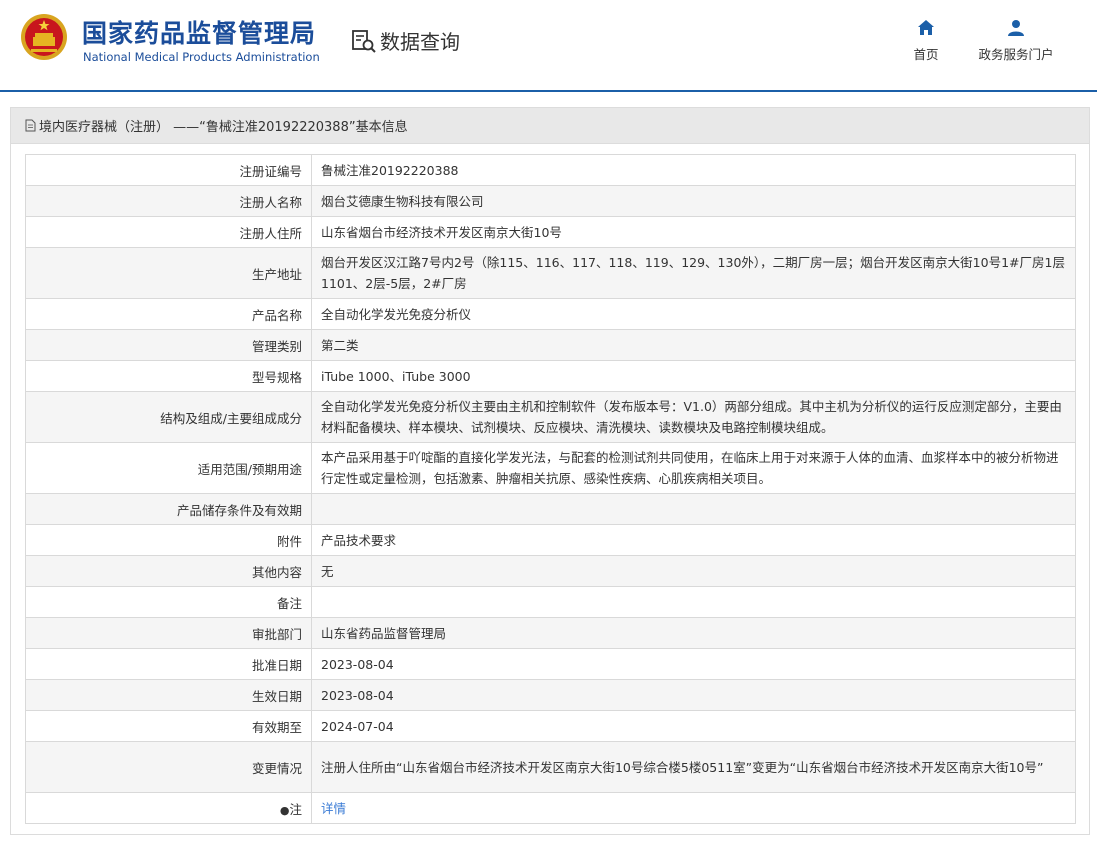  I want to click on note-label: 注, so click(295, 809).